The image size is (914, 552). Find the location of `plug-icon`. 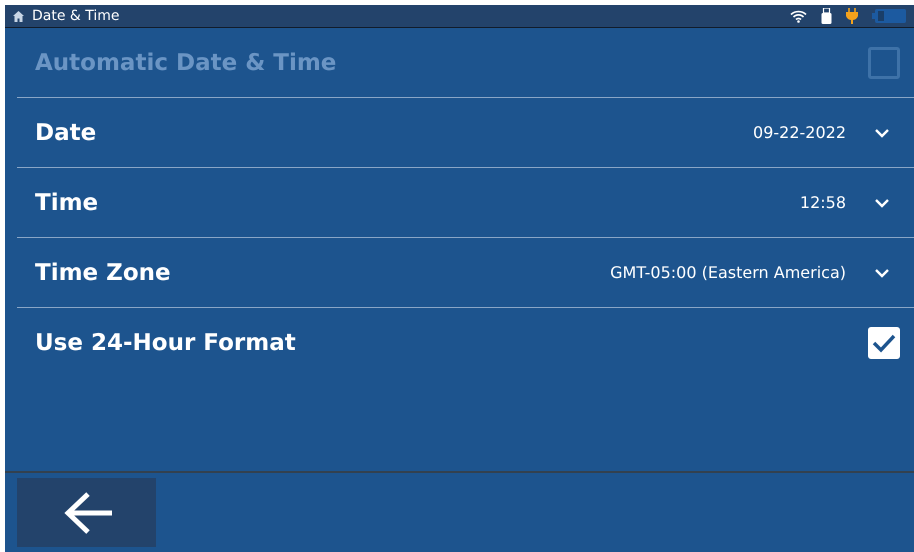

plug-icon is located at coordinates (852, 16).